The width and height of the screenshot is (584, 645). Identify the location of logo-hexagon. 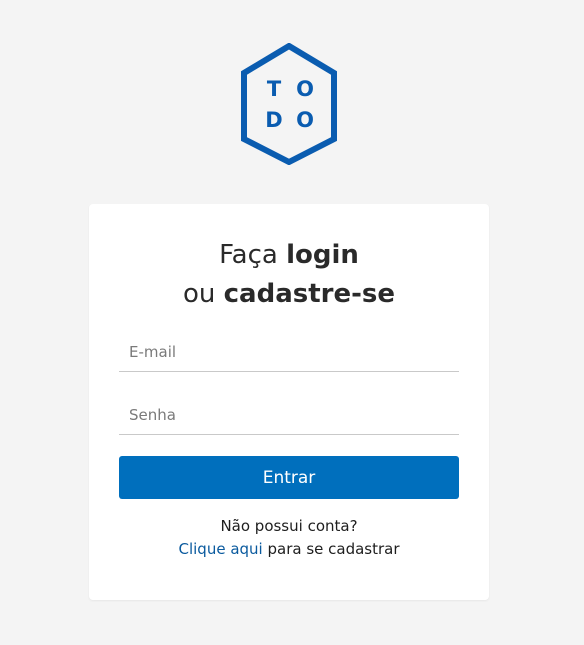
(289, 104).